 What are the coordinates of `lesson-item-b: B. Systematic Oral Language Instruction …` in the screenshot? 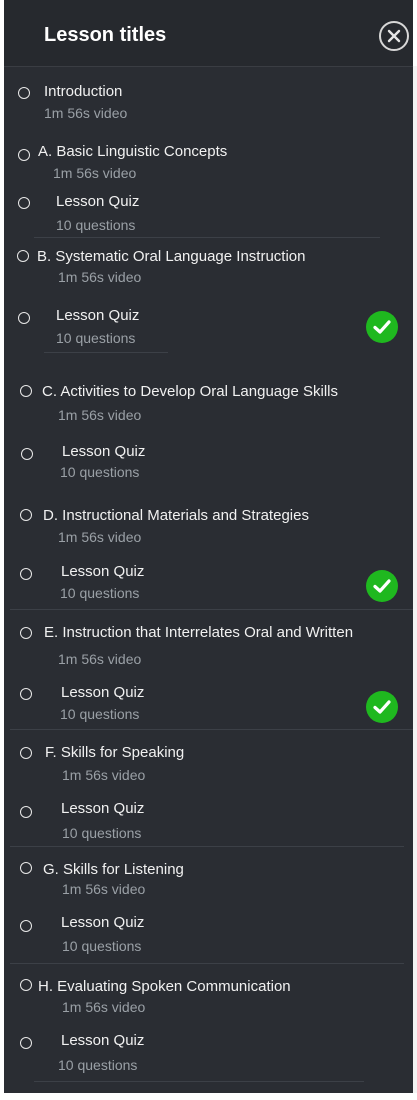 It's located at (208, 266).